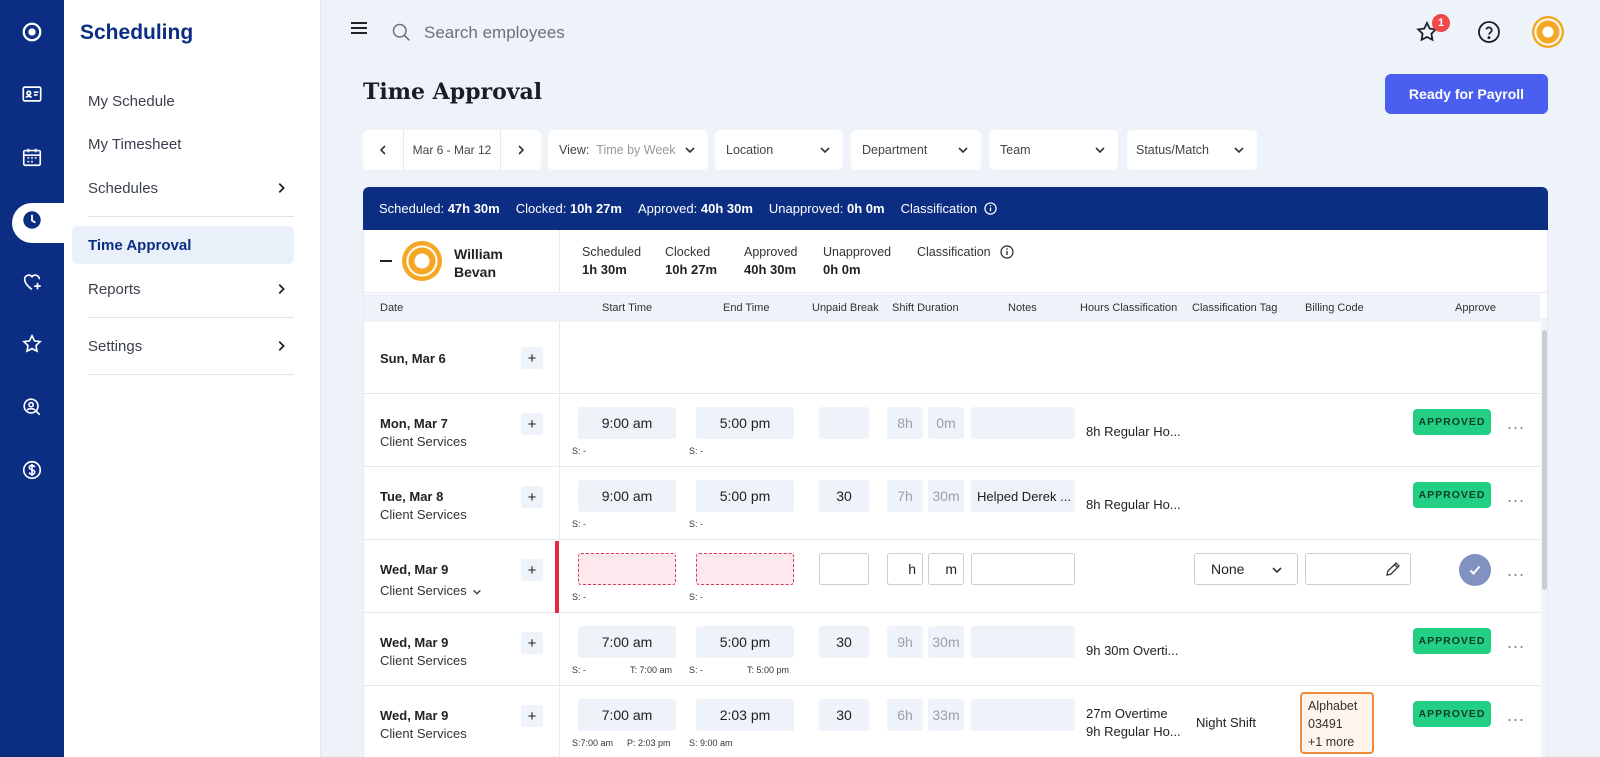 The height and width of the screenshot is (757, 1600). I want to click on timesheet-end: T: 5:00 pm, so click(768, 670).